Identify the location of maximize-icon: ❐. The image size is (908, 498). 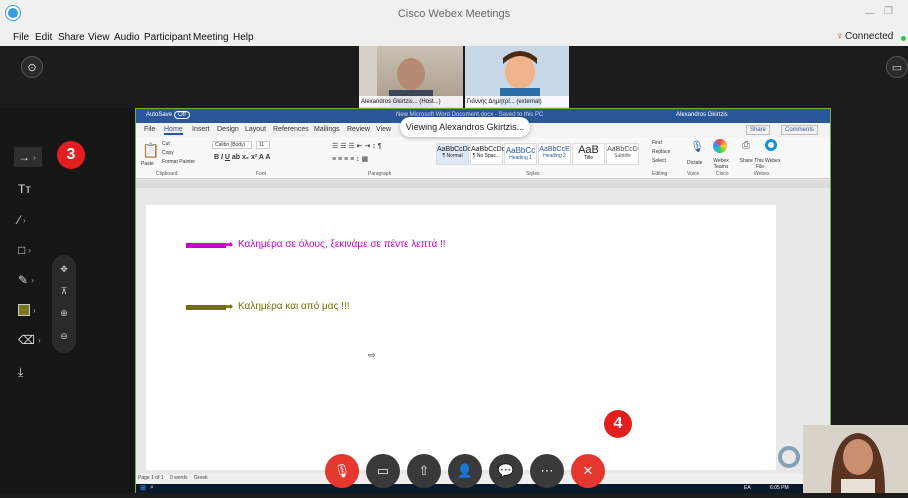
(888, 11).